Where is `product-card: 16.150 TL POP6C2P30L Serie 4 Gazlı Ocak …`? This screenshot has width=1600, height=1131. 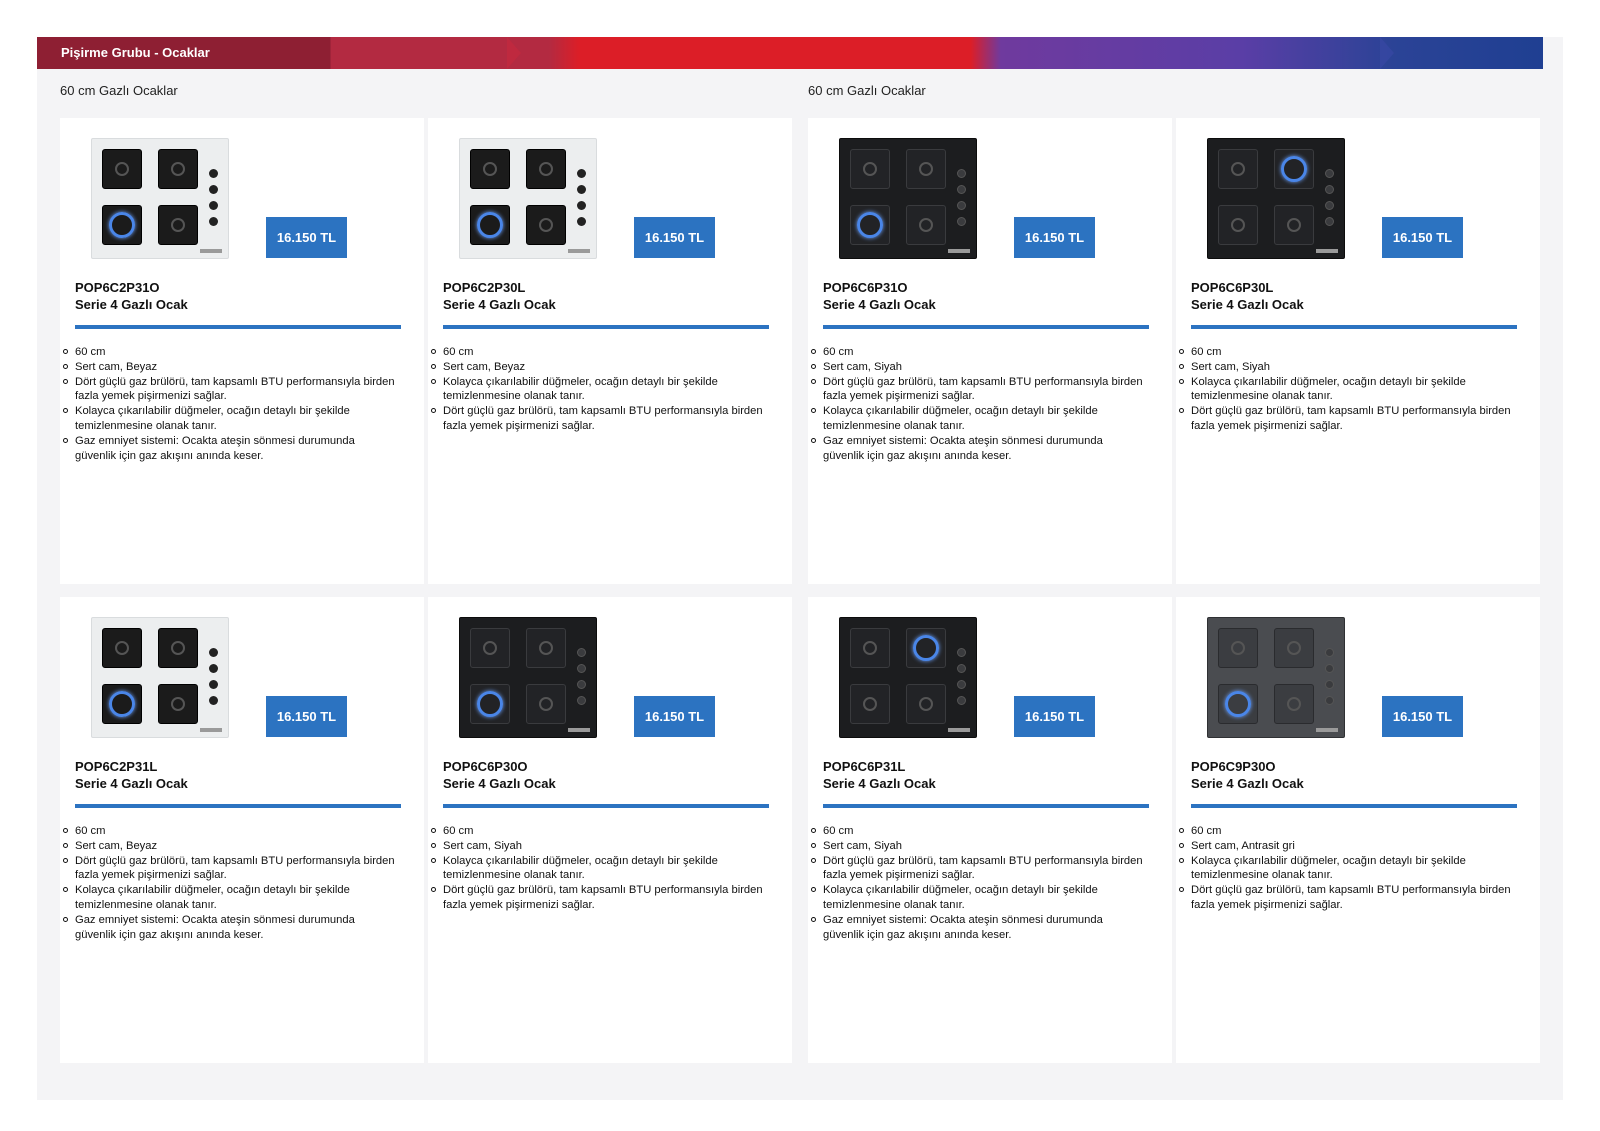 product-card: 16.150 TL POP6C2P30L Serie 4 Gazlı Ocak … is located at coordinates (610, 351).